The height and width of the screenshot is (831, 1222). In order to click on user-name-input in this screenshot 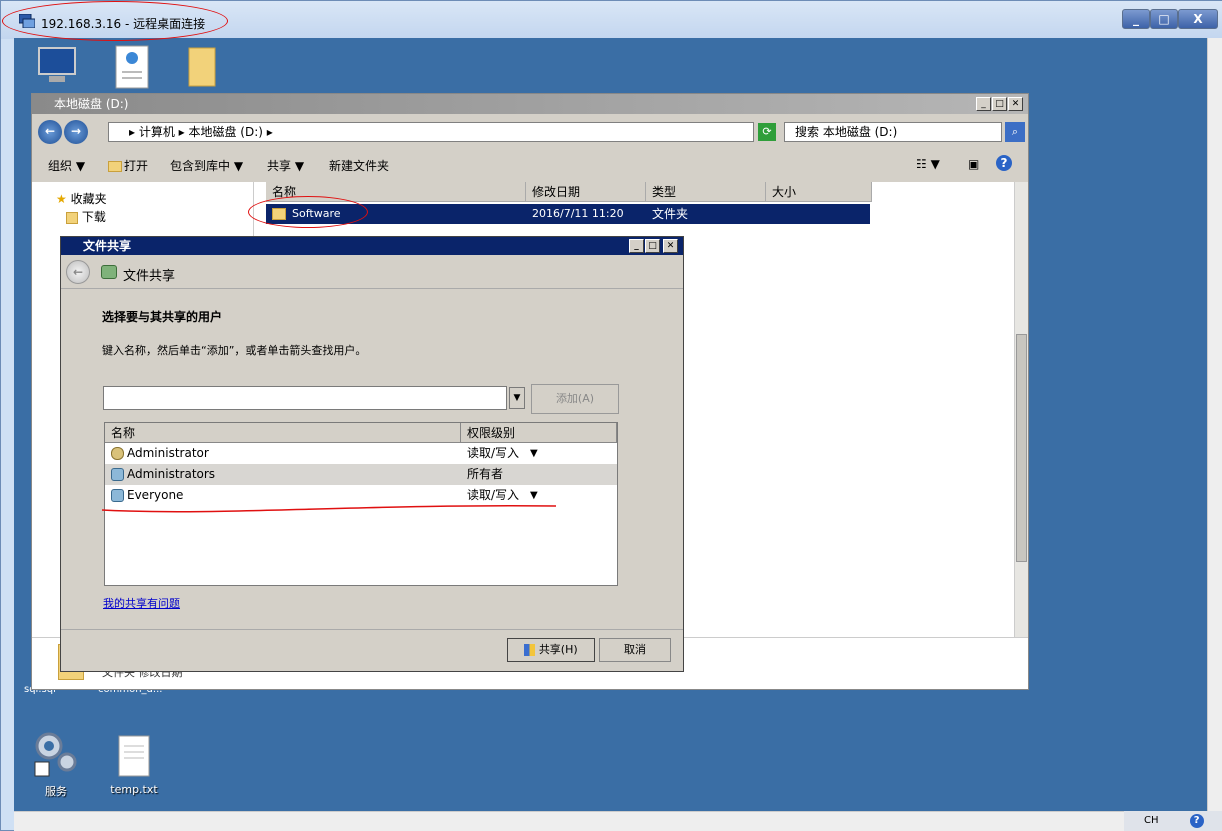, I will do `click(305, 398)`.